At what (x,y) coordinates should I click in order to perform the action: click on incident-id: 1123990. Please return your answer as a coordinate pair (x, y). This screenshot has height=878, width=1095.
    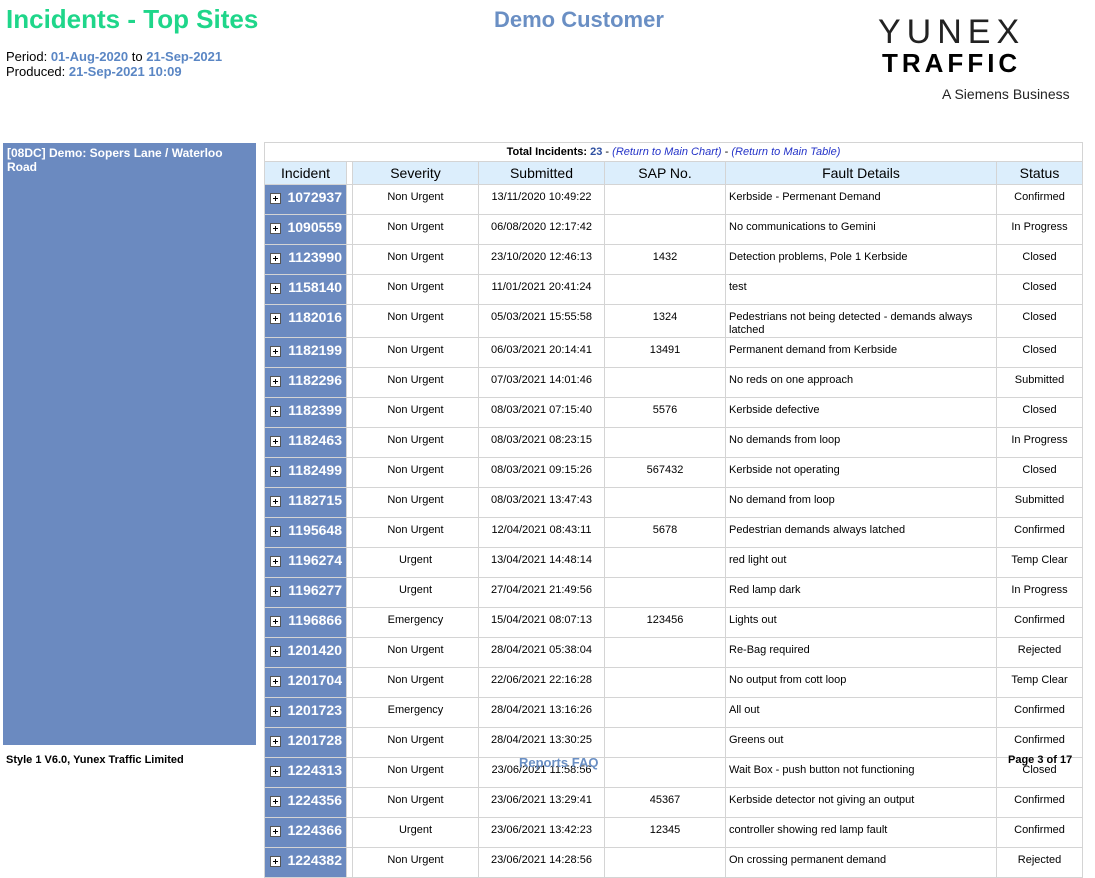
    Looking at the image, I should click on (315, 257).